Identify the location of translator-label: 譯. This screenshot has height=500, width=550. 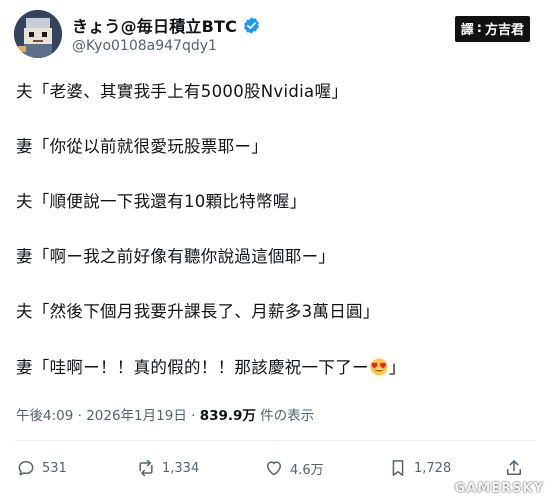
(467, 30).